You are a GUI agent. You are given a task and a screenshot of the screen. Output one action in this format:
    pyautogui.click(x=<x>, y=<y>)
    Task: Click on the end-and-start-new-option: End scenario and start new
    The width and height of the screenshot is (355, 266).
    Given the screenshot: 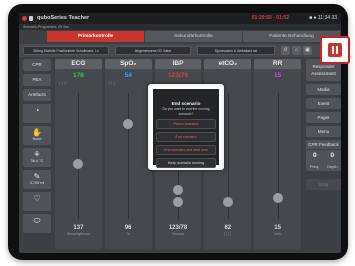 What is the action you would take?
    pyautogui.click(x=186, y=150)
    